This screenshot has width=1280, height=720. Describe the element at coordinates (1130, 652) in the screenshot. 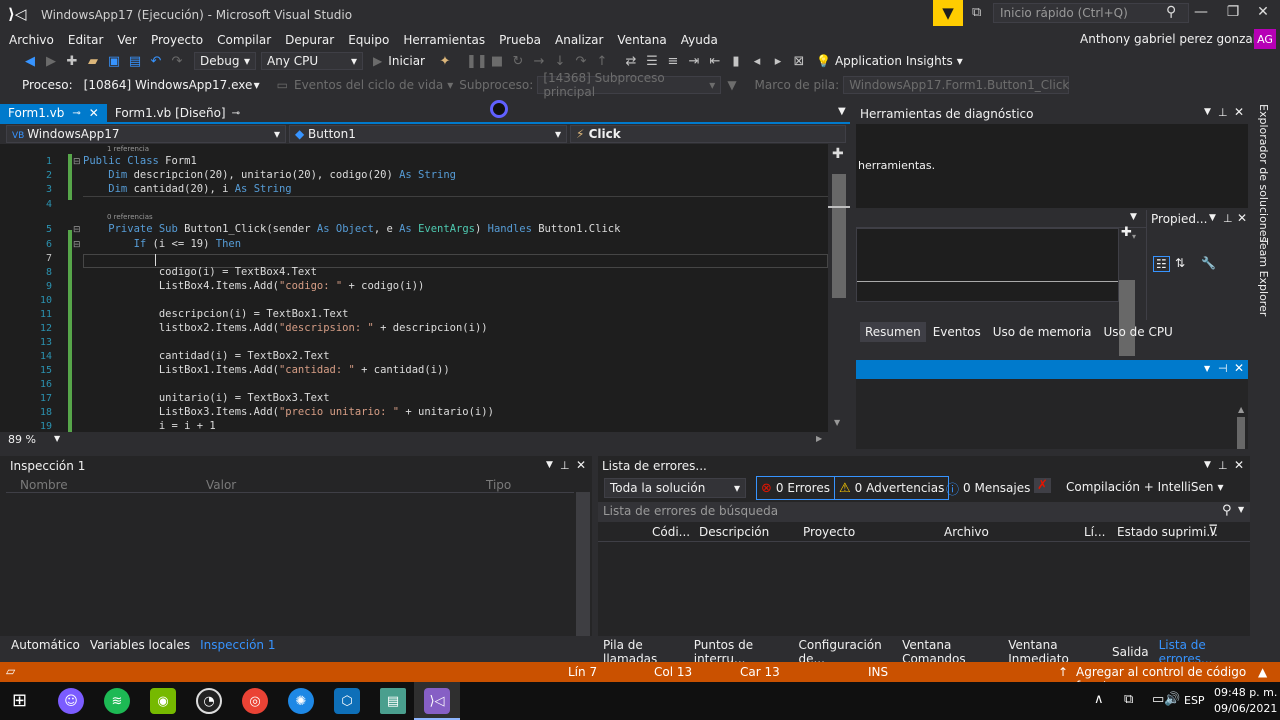

I see `tab-salida: Salida` at that location.